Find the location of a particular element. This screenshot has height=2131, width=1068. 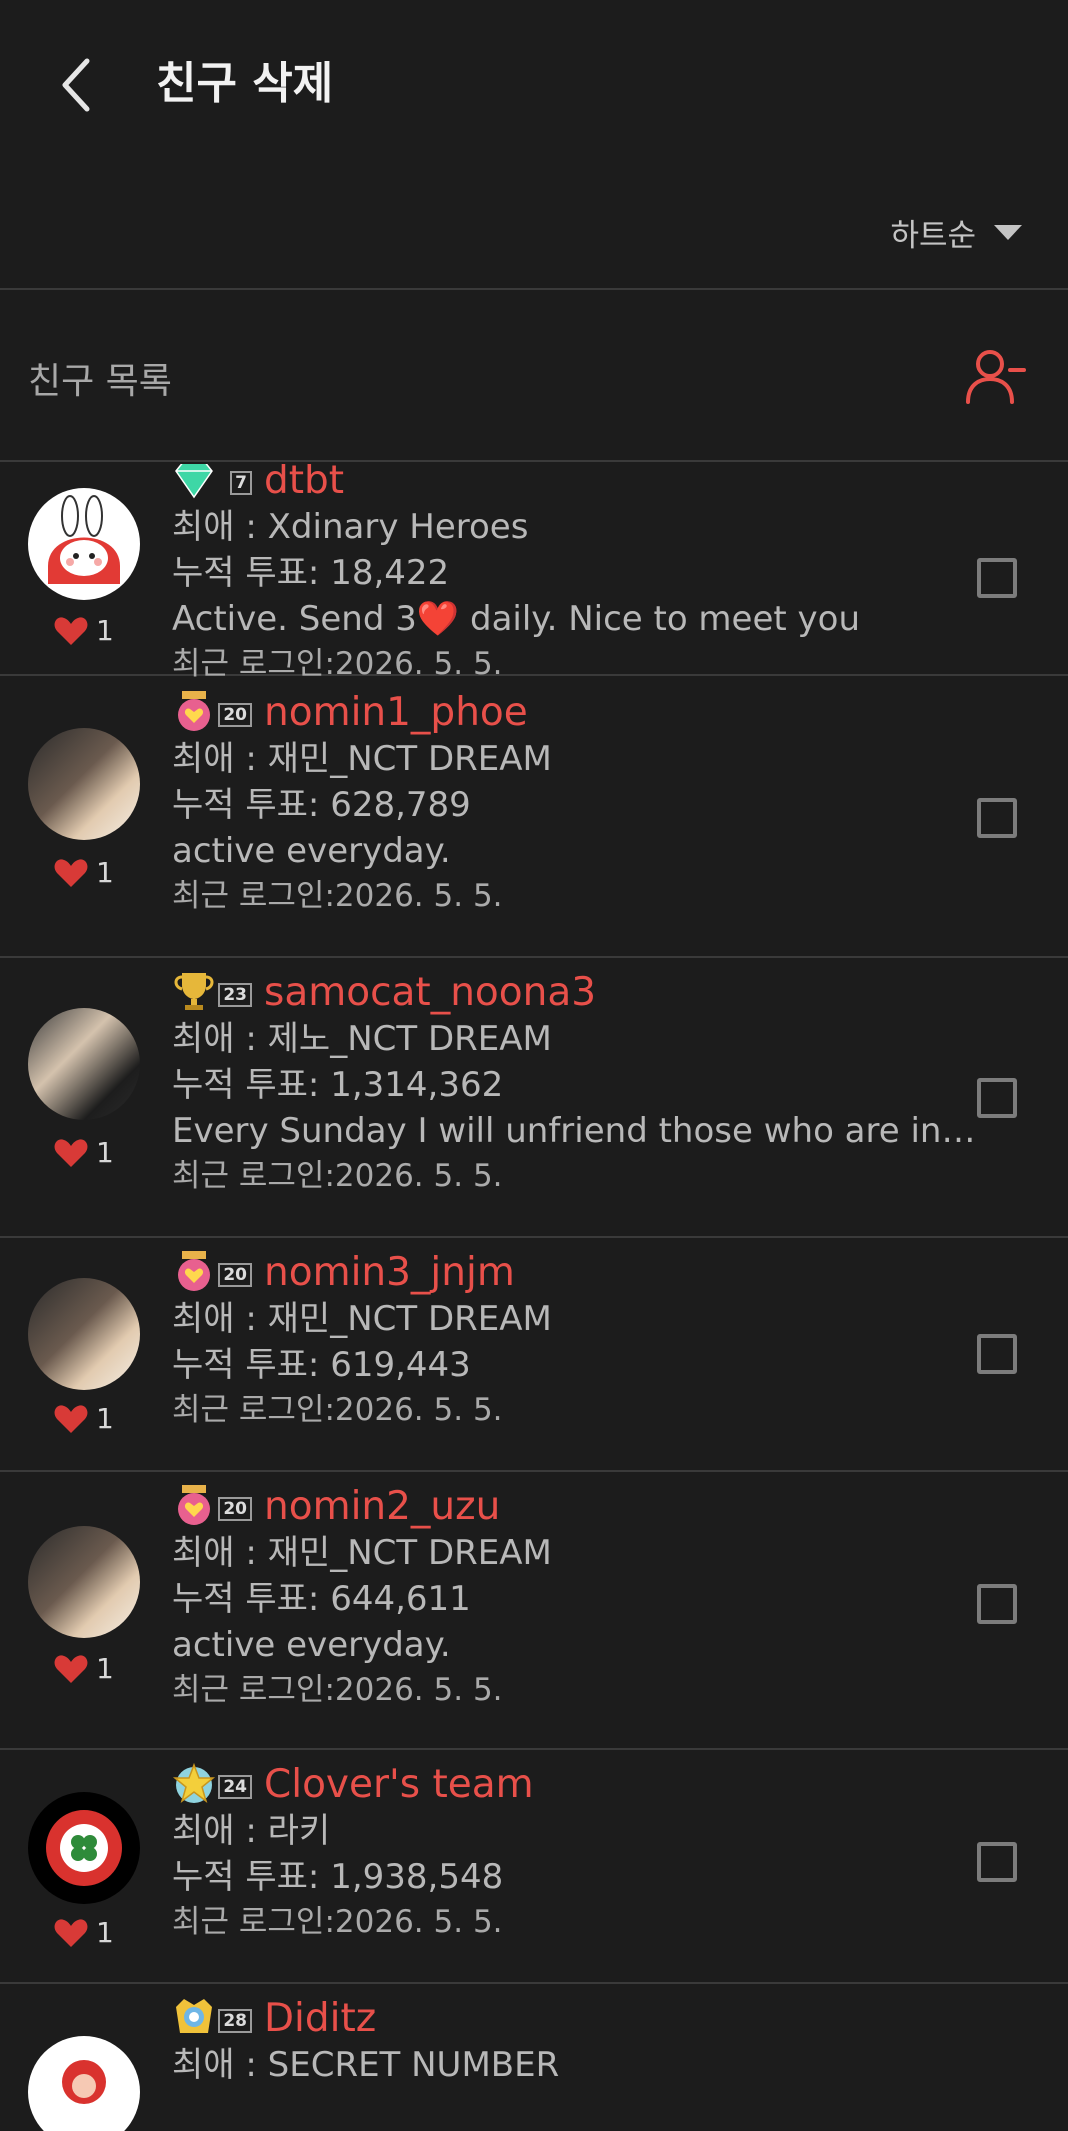

friend-name: samocat_noona3 is located at coordinates (430, 992).